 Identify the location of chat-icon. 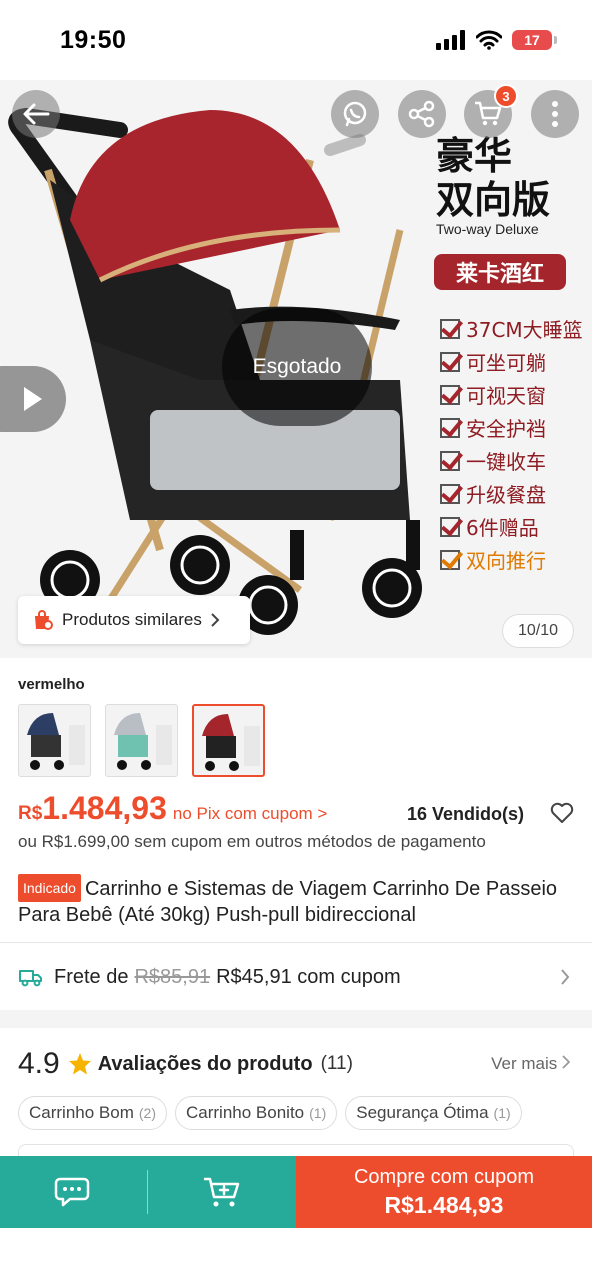
(71, 1192).